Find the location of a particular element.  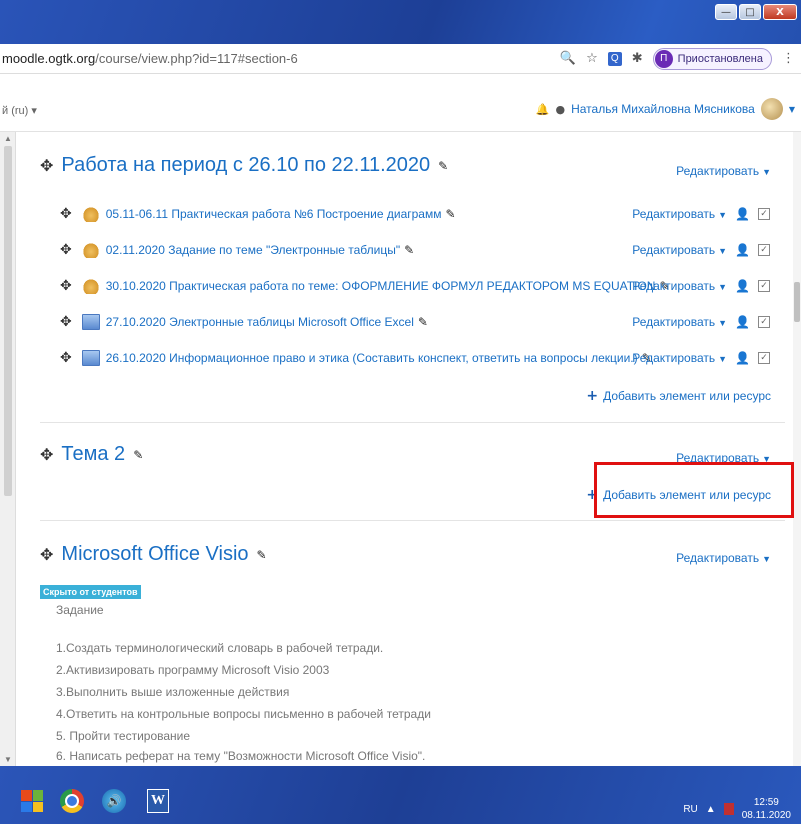

section-name: Тема 2 is located at coordinates (93, 454).